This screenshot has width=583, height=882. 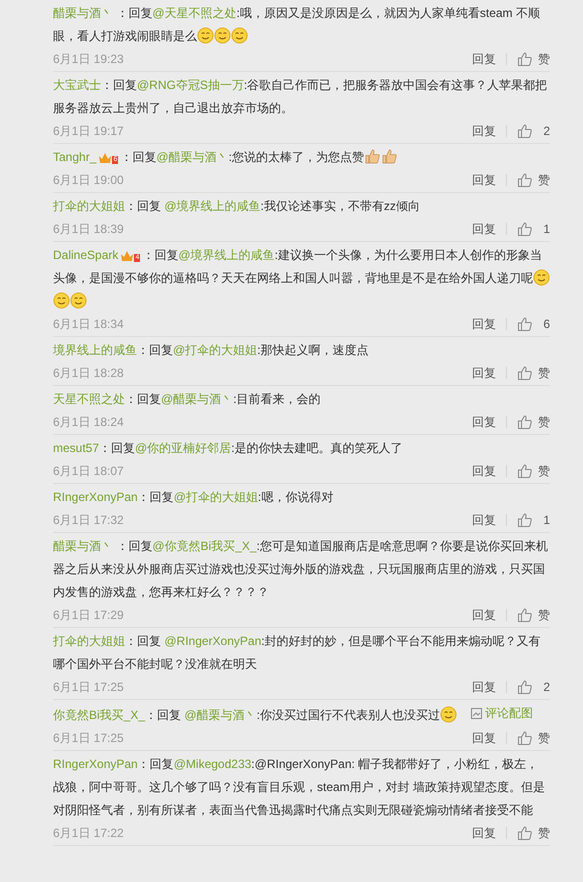 I want to click on comment-text: 醋栗与酒丶 ：回复@你竟然Bi我买_X_:您可是知道国服商店是啥意思啊？你要是说你买回来机器之后从来没从外服商店买过游戏也没买过海外版的游戏盘，只玩国服商店里的游戏，只买国内发售的游戏盘，您再来杠好么？？？？, so click(x=301, y=569).